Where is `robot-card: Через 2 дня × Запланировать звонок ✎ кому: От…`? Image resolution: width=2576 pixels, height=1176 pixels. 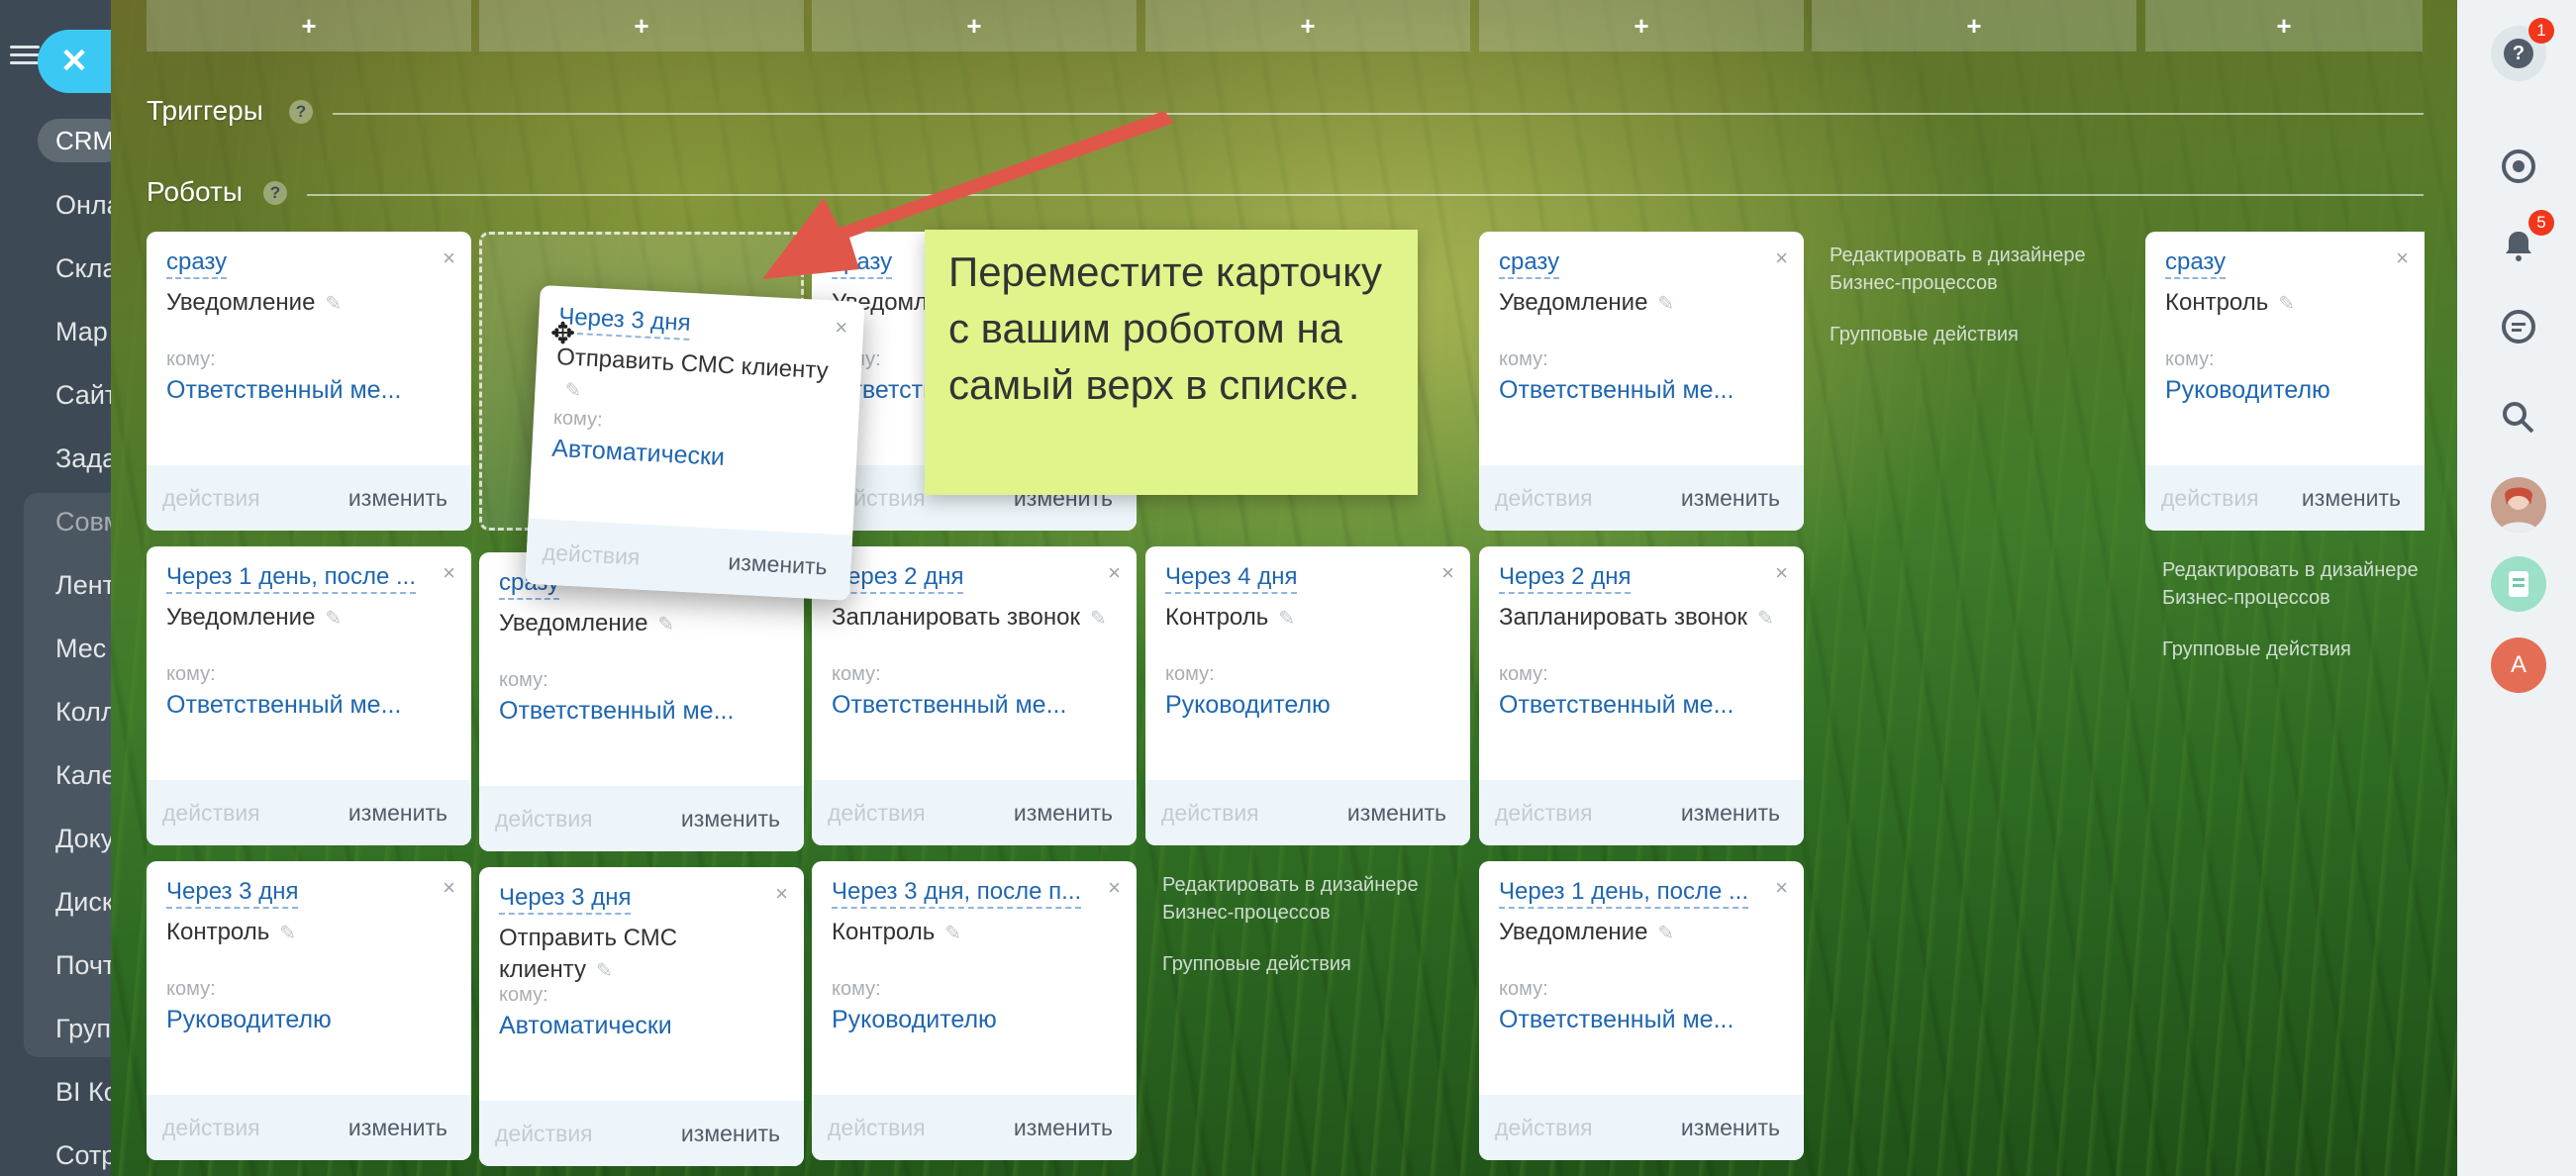
robot-card: Через 2 дня × Запланировать звонок ✎ кому: От… is located at coordinates (1641, 695).